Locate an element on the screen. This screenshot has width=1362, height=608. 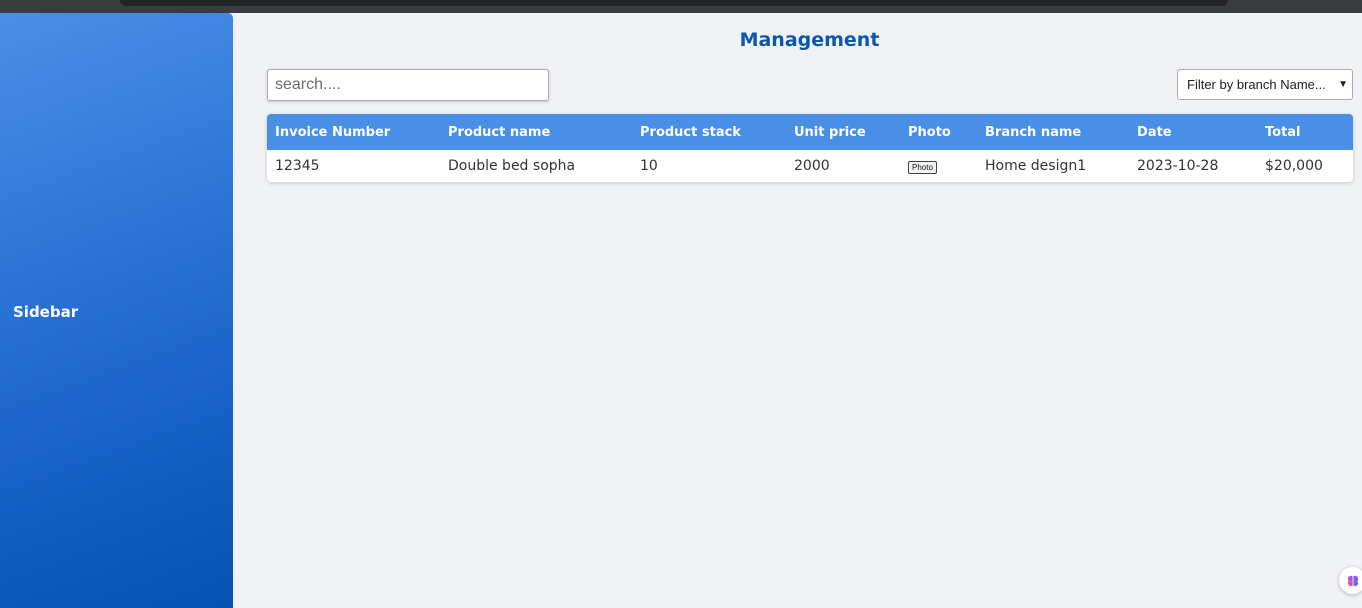
page-title: Management is located at coordinates (809, 40).